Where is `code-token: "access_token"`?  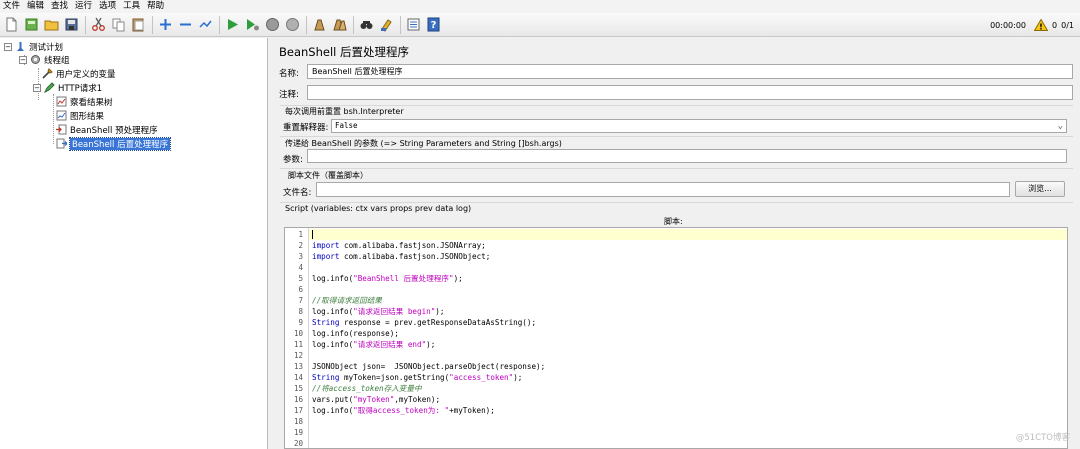 code-token: "access_token" is located at coordinates (481, 377).